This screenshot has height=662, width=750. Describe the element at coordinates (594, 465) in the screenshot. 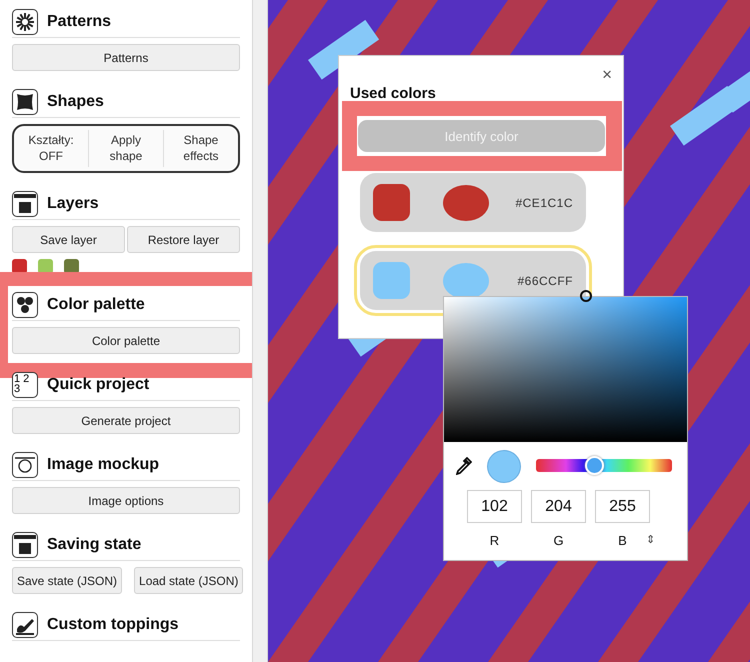

I see `hue-thumb` at that location.